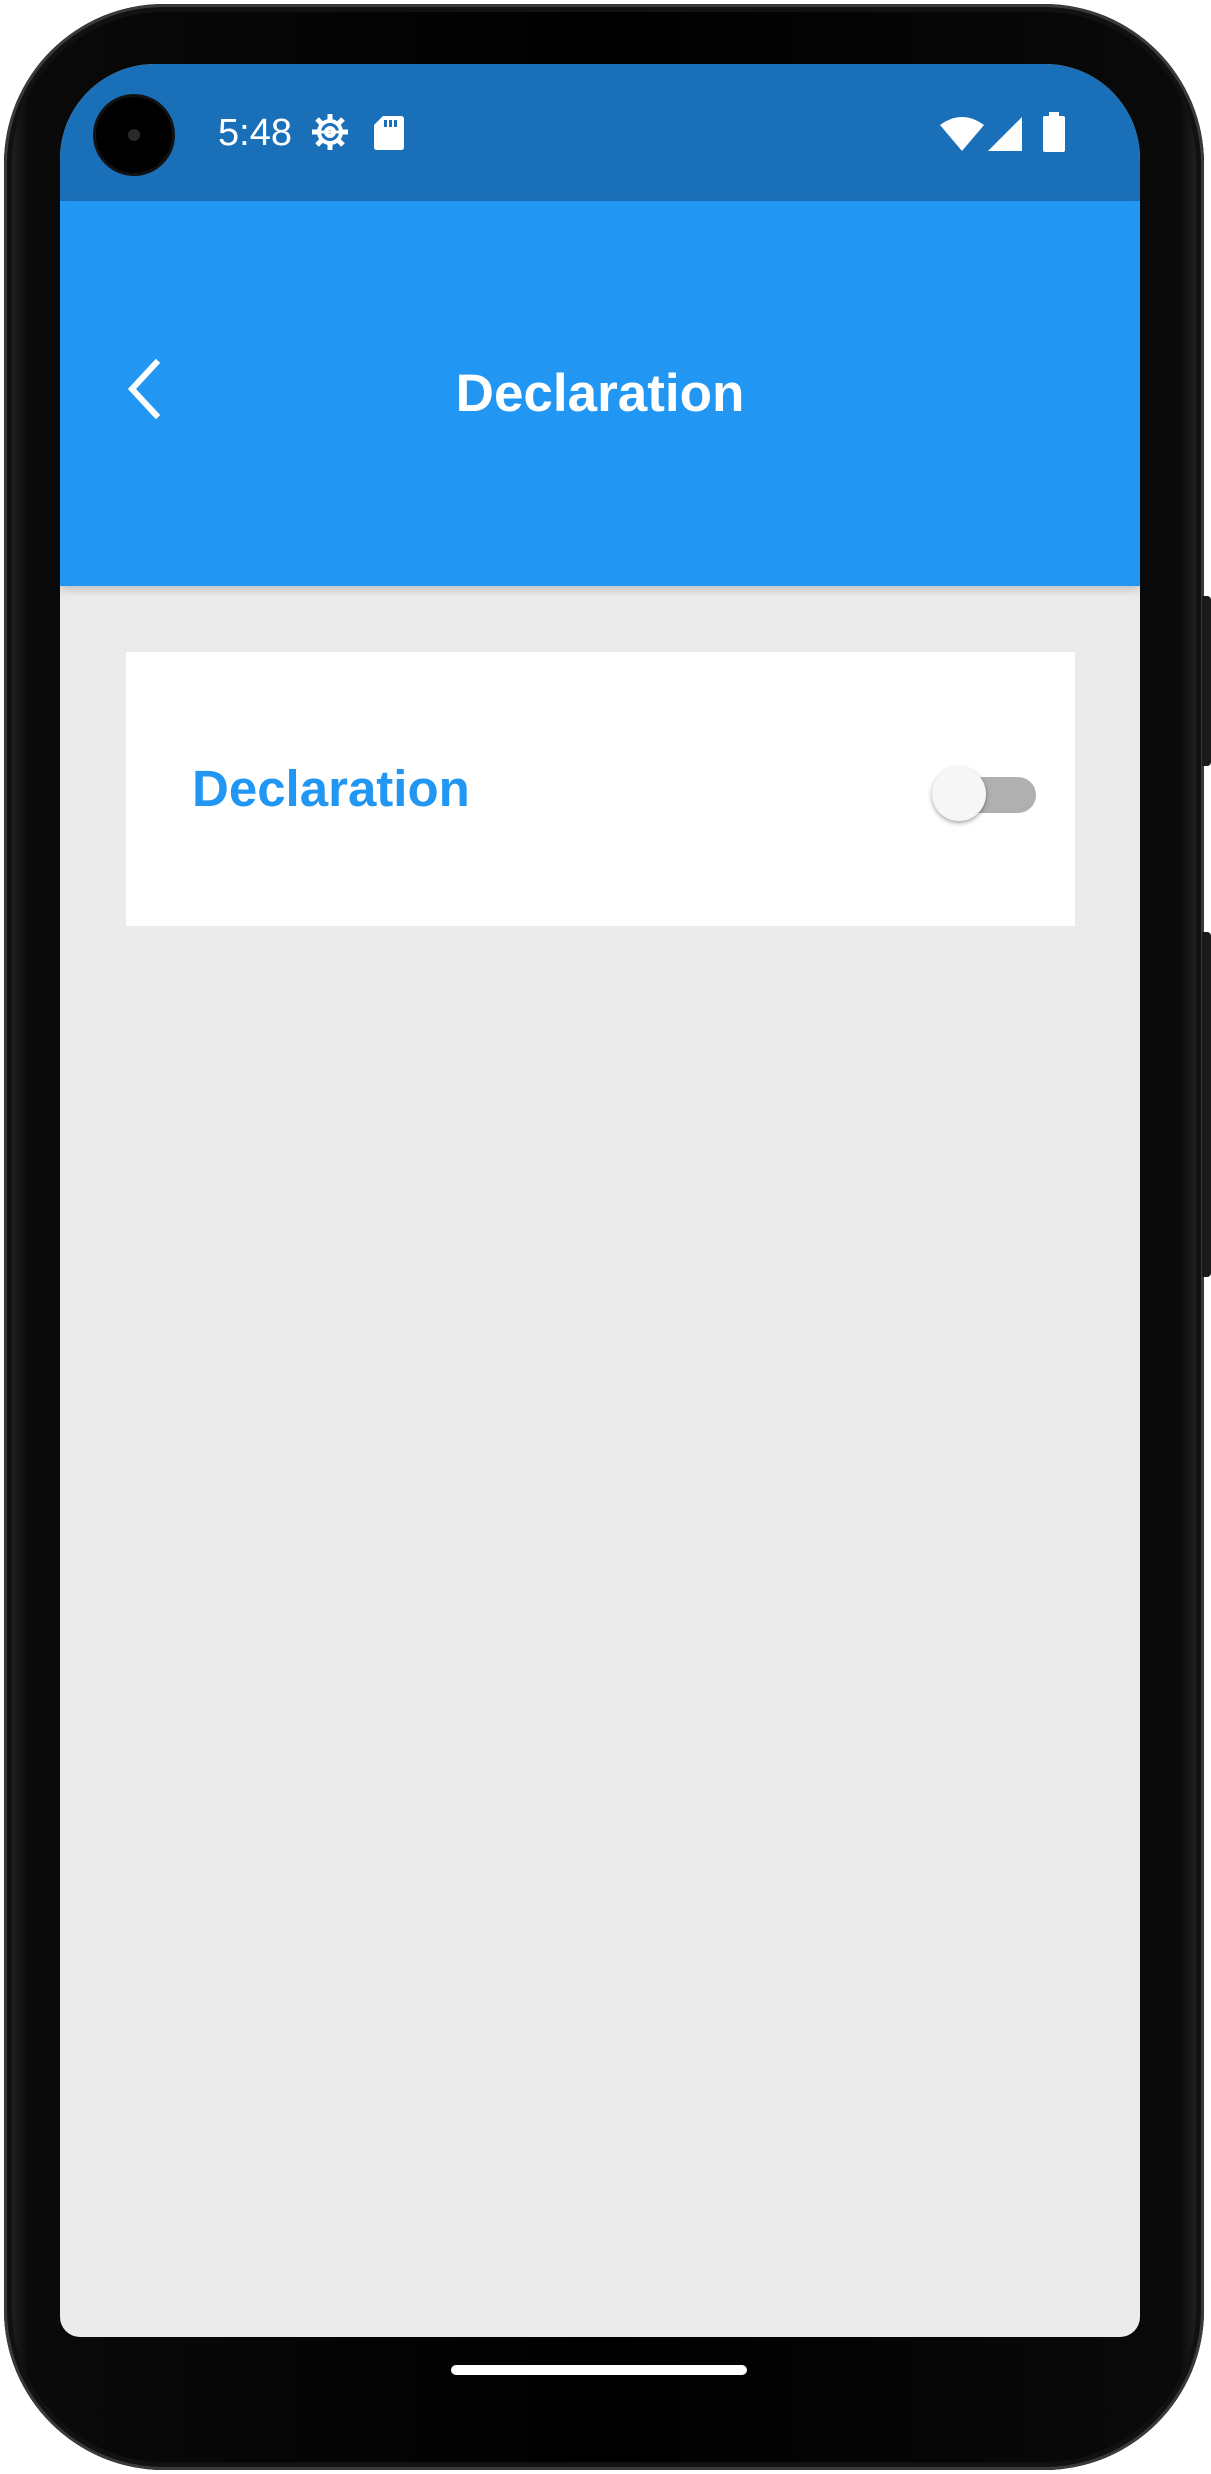 This screenshot has width=1211, height=2474. What do you see at coordinates (1005, 136) in the screenshot?
I see `cellular-signal-icon` at bounding box center [1005, 136].